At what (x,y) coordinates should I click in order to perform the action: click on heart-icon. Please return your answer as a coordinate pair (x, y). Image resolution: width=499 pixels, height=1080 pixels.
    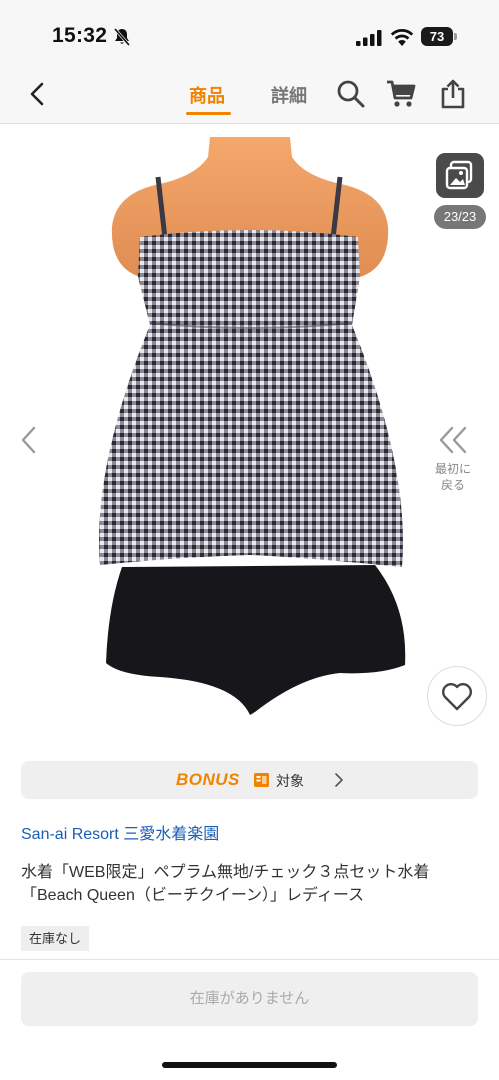
    Looking at the image, I should click on (457, 697).